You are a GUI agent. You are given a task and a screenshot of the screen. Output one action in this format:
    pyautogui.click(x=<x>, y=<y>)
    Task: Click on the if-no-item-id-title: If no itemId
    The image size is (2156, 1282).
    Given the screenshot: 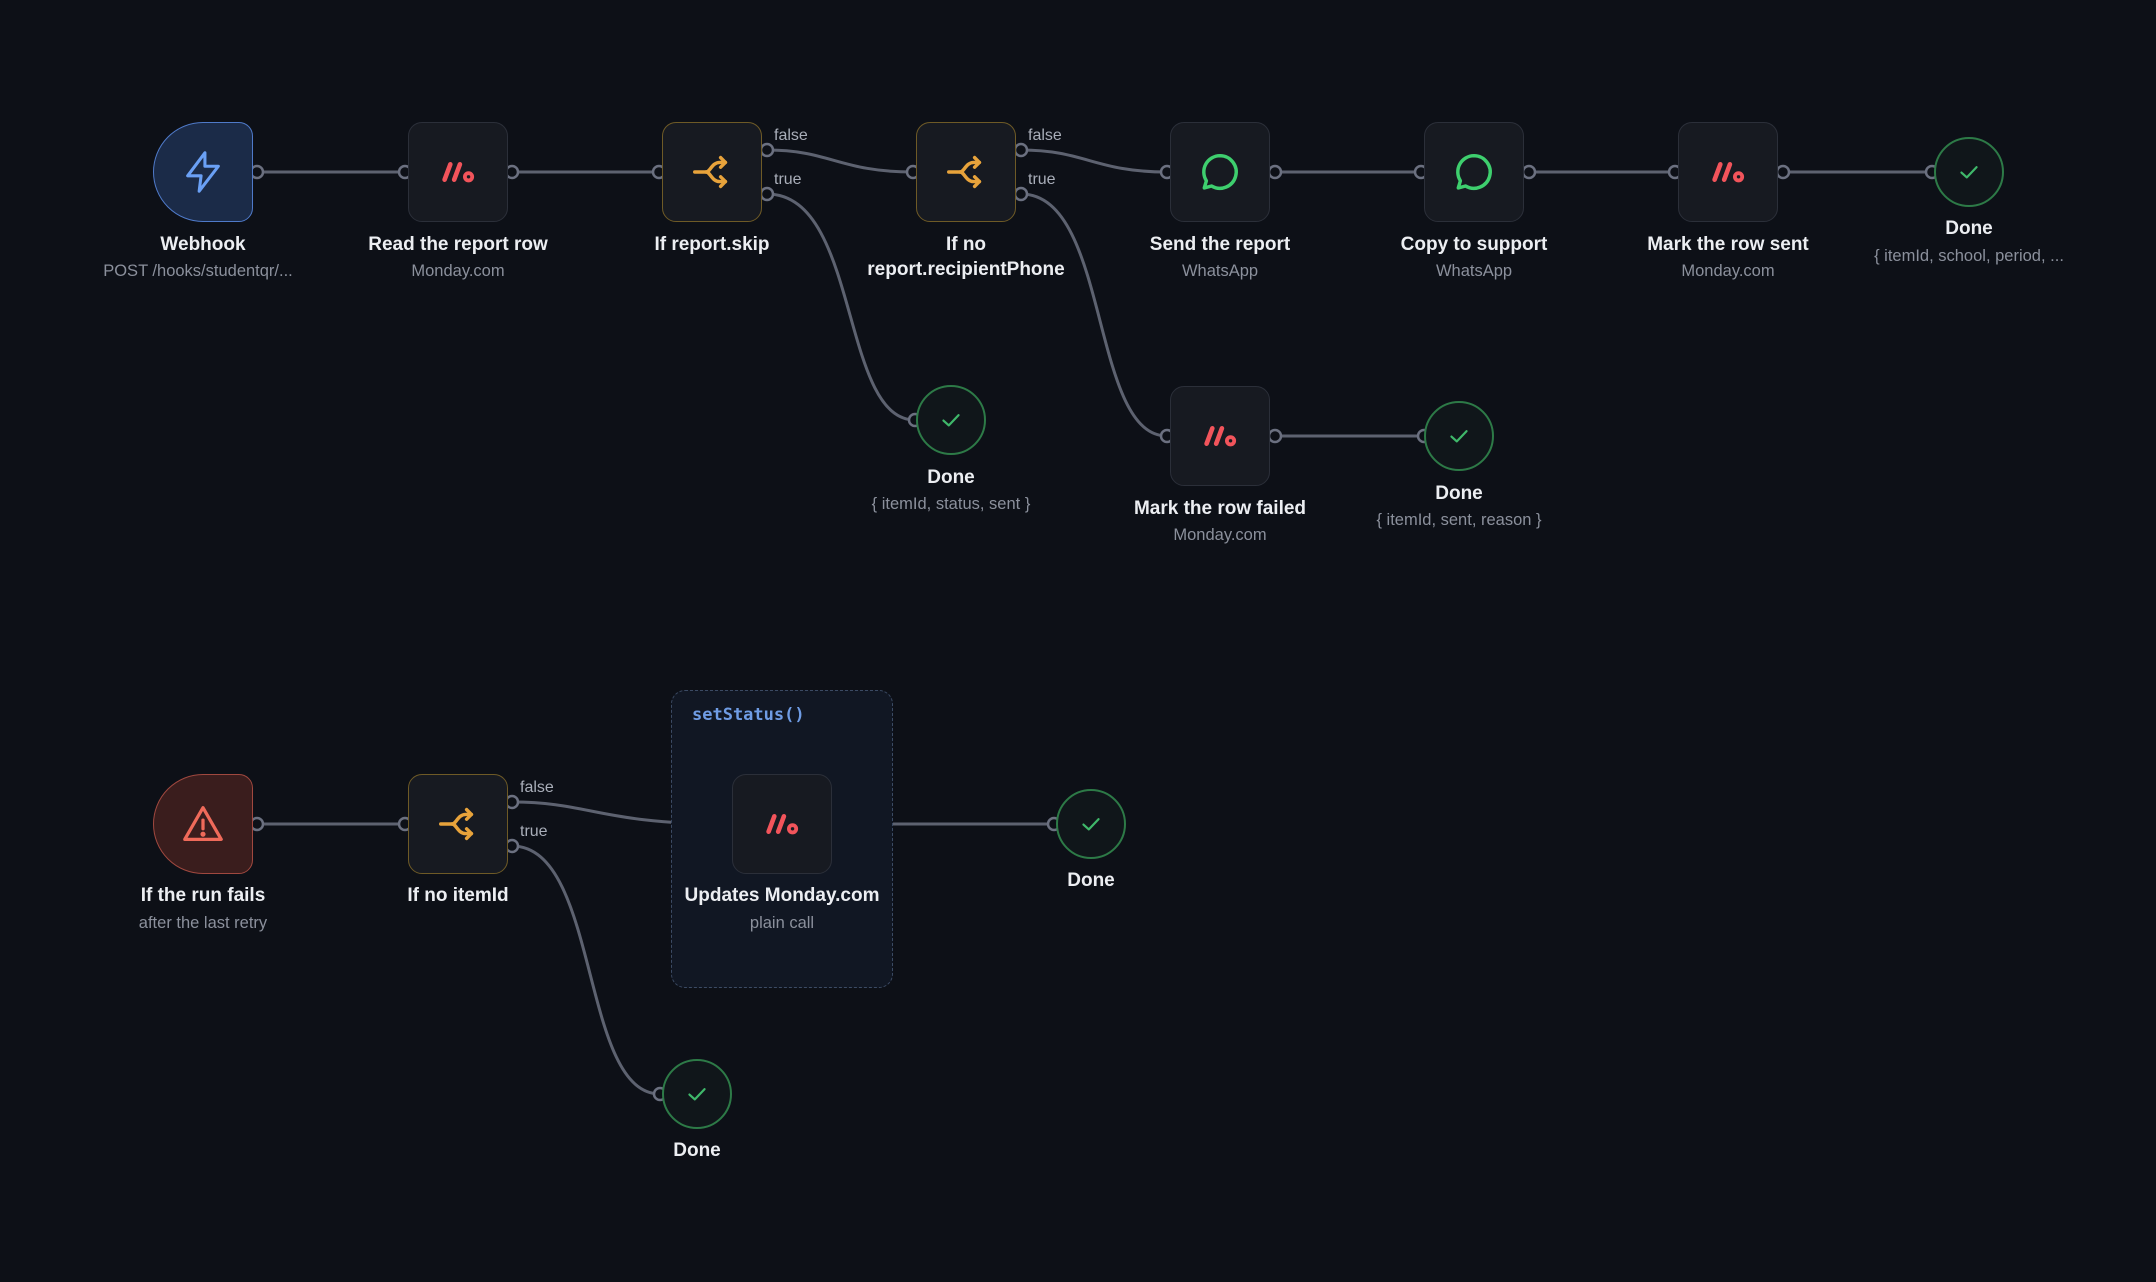 What is the action you would take?
    pyautogui.click(x=458, y=895)
    